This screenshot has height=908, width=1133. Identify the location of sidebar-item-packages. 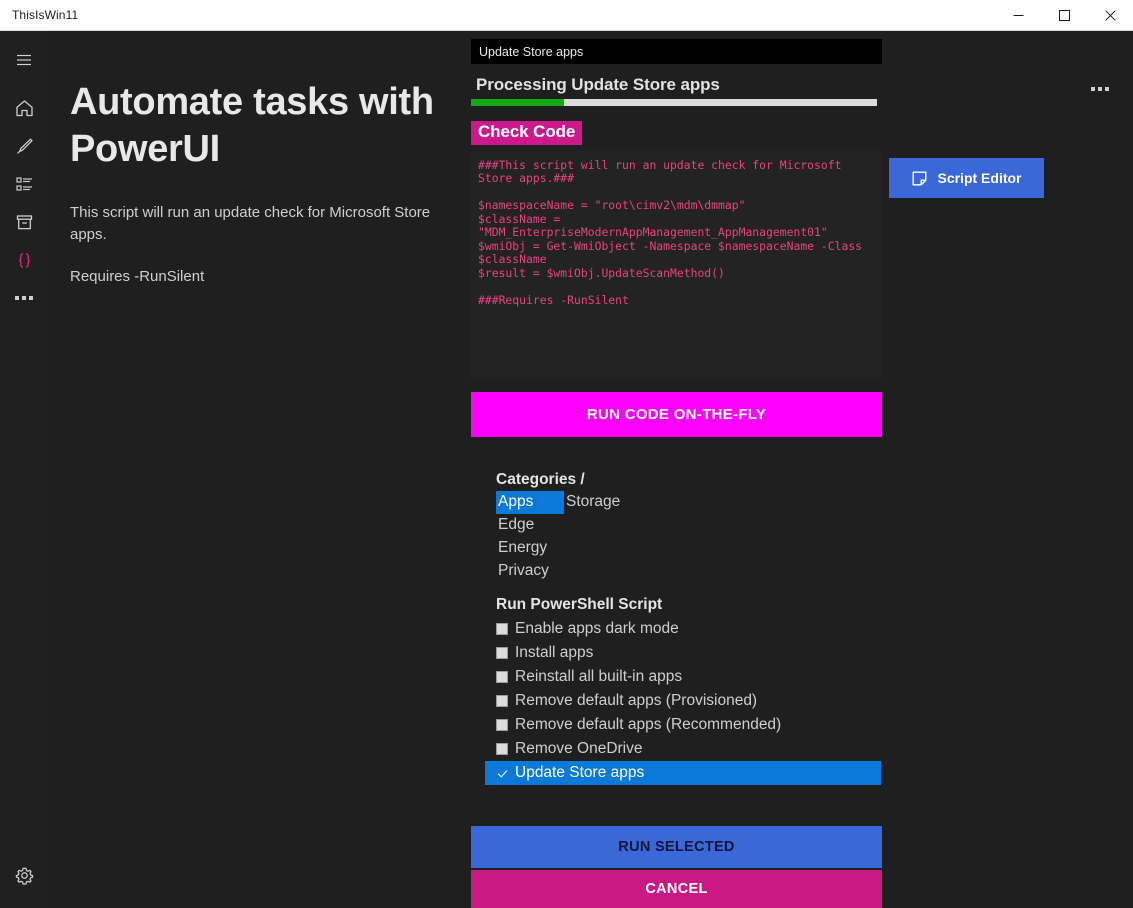
(24, 222).